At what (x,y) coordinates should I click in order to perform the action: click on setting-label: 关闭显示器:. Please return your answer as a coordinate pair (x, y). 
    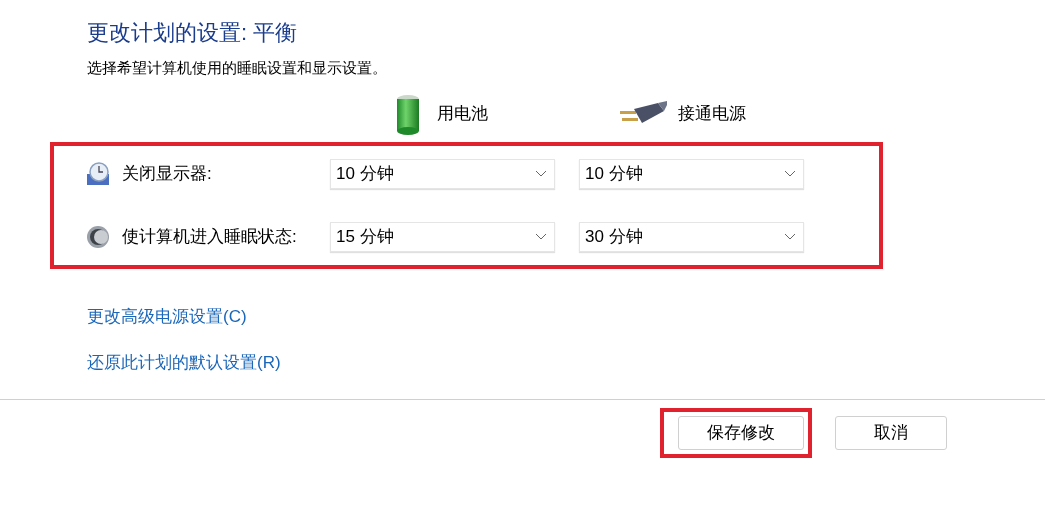
    Looking at the image, I should click on (167, 174).